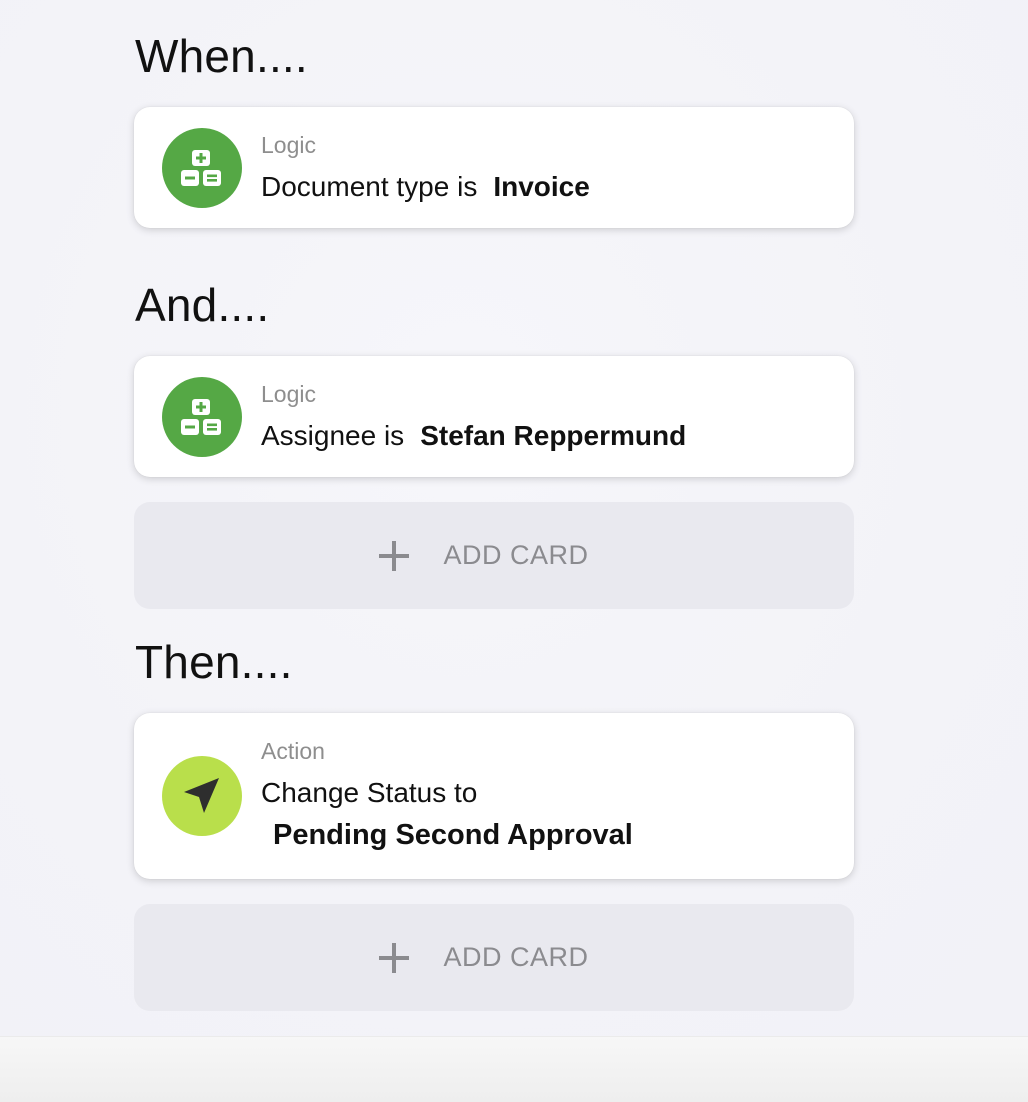 The height and width of the screenshot is (1102, 1028). What do you see at coordinates (494, 416) in the screenshot?
I see `condition-card-assignee: Logic Assignee is Stefan Reppermund` at bounding box center [494, 416].